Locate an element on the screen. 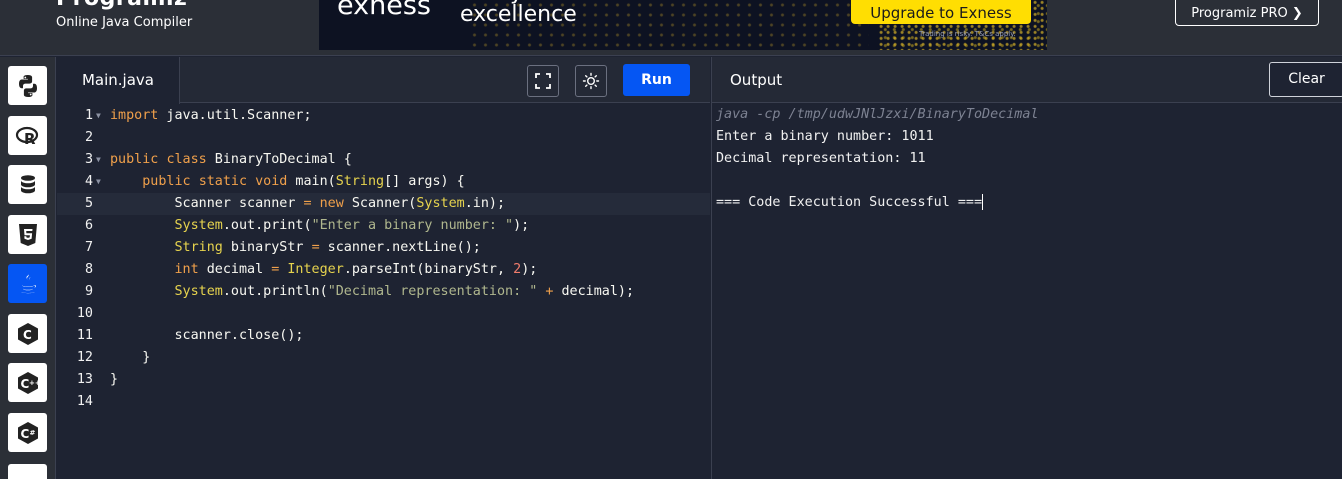 This screenshot has height=479, width=1342. line-number: 3 is located at coordinates (88, 159).